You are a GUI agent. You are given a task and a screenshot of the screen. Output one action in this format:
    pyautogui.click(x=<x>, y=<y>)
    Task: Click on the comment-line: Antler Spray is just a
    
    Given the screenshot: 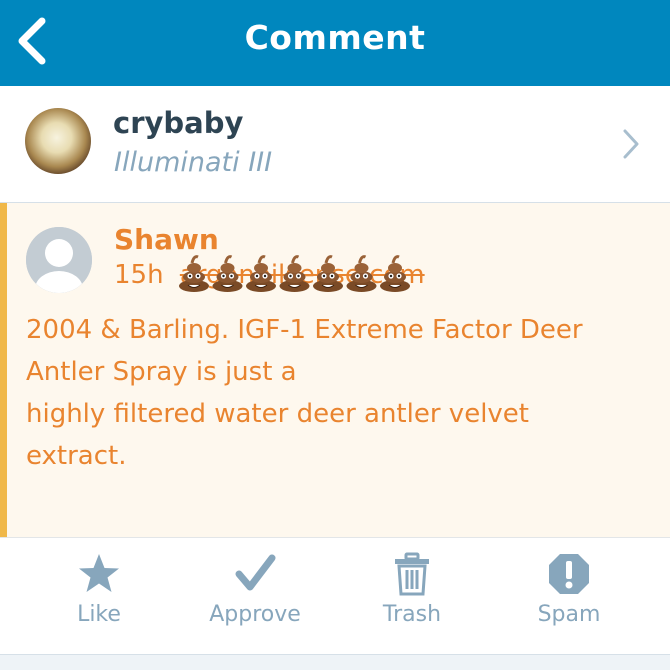 What is the action you would take?
    pyautogui.click(x=161, y=372)
    